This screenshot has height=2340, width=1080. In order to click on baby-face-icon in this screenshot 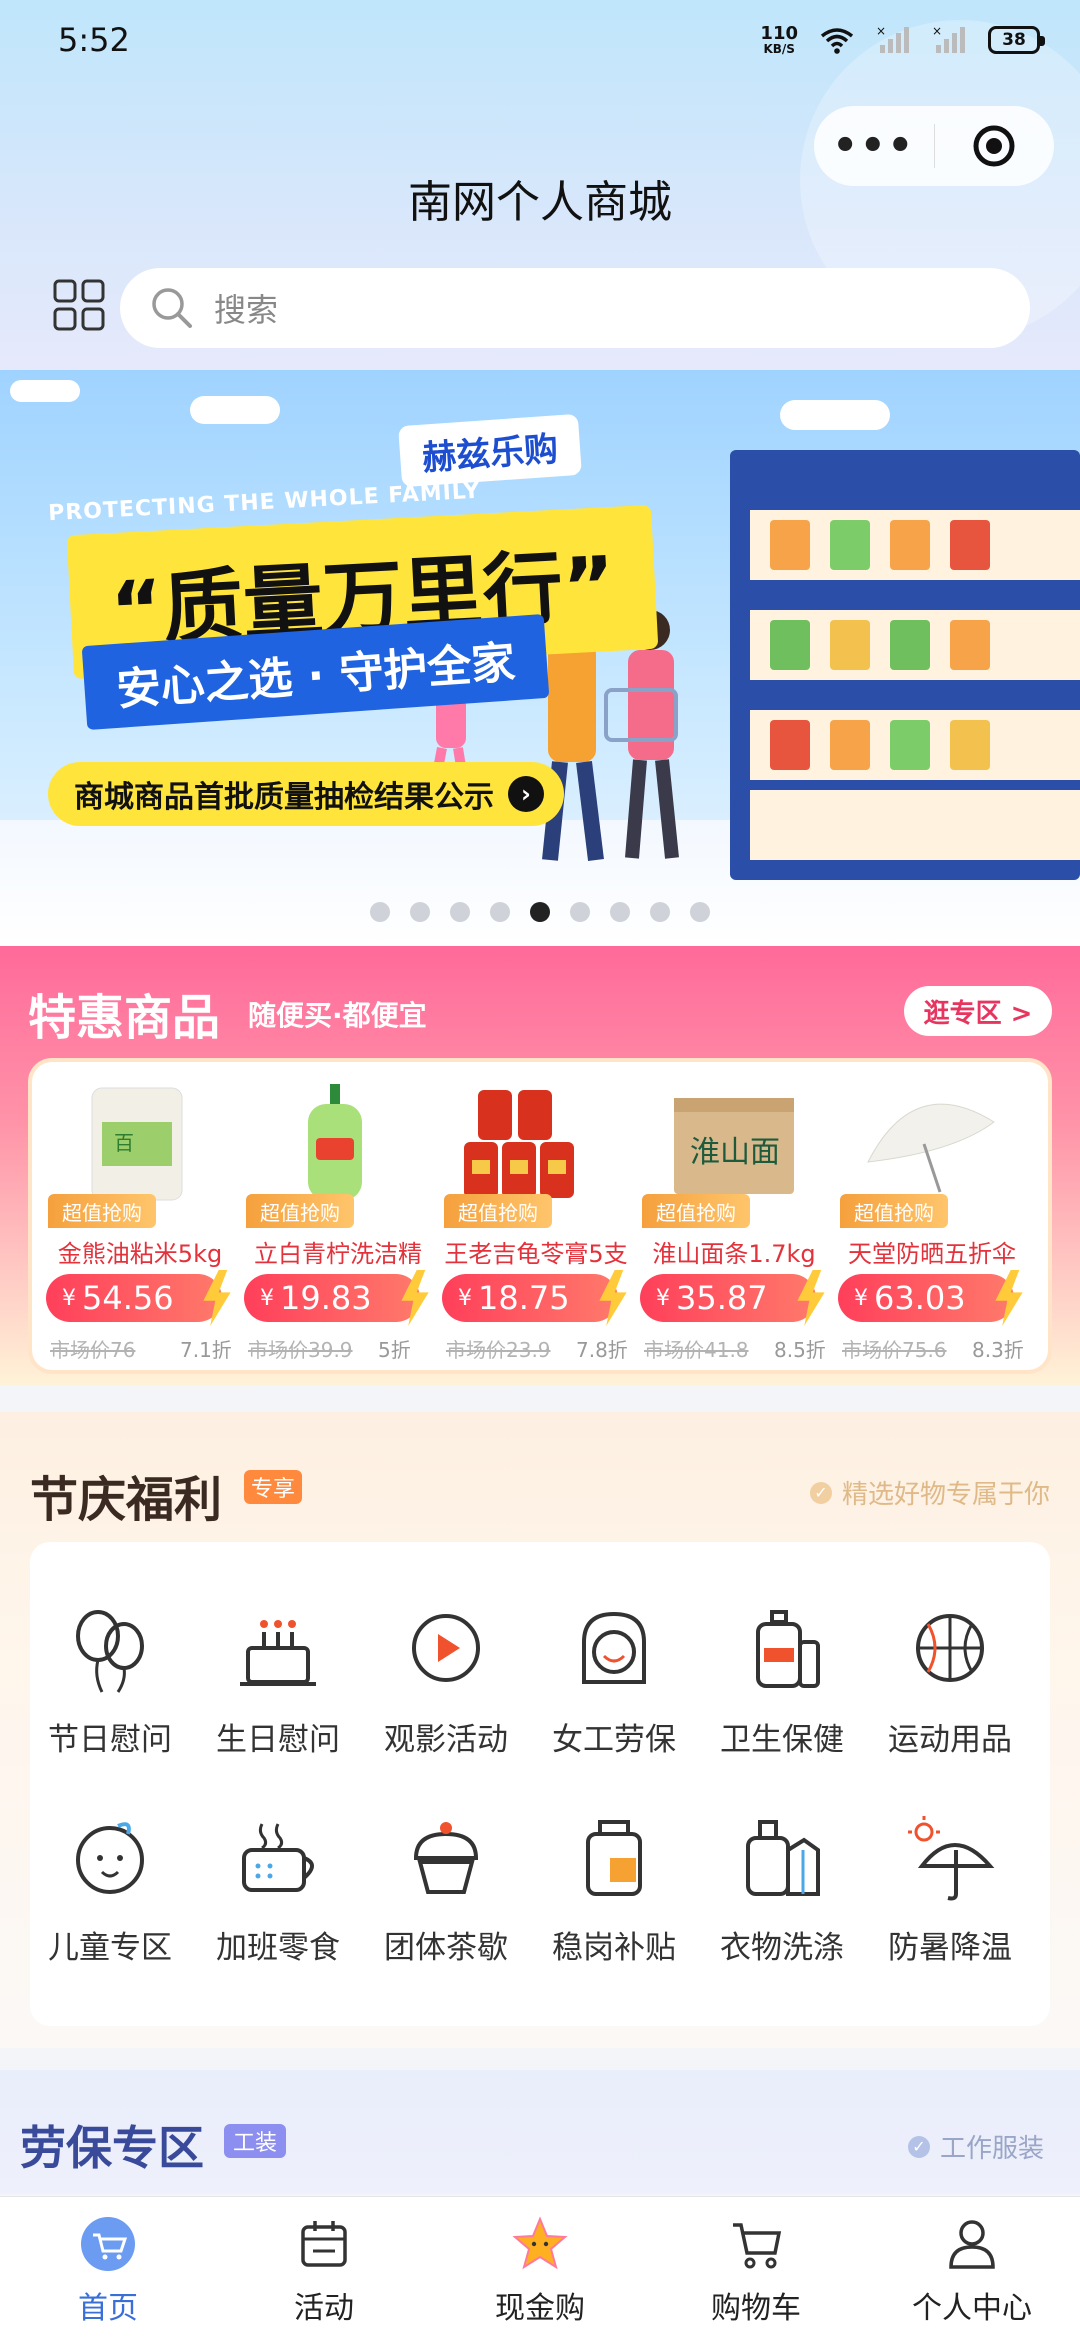, I will do `click(110, 1858)`.